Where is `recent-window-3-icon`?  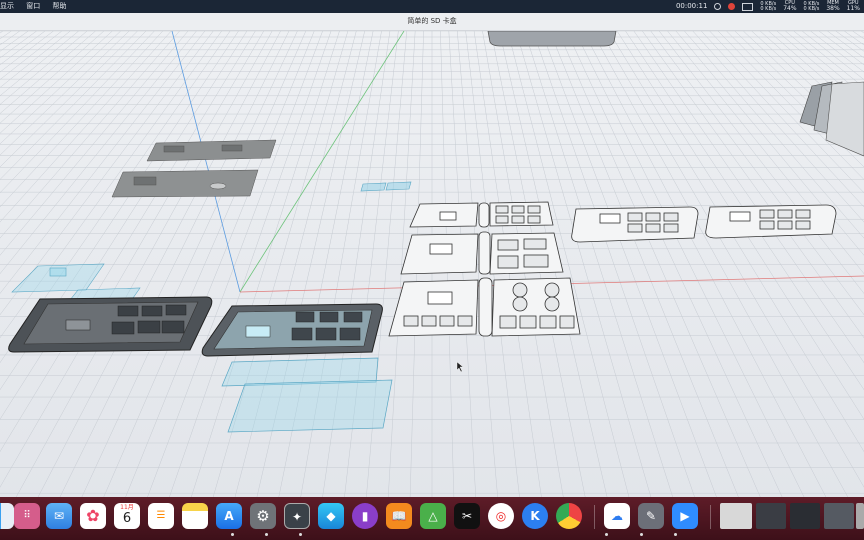 recent-window-3-icon is located at coordinates (805, 516).